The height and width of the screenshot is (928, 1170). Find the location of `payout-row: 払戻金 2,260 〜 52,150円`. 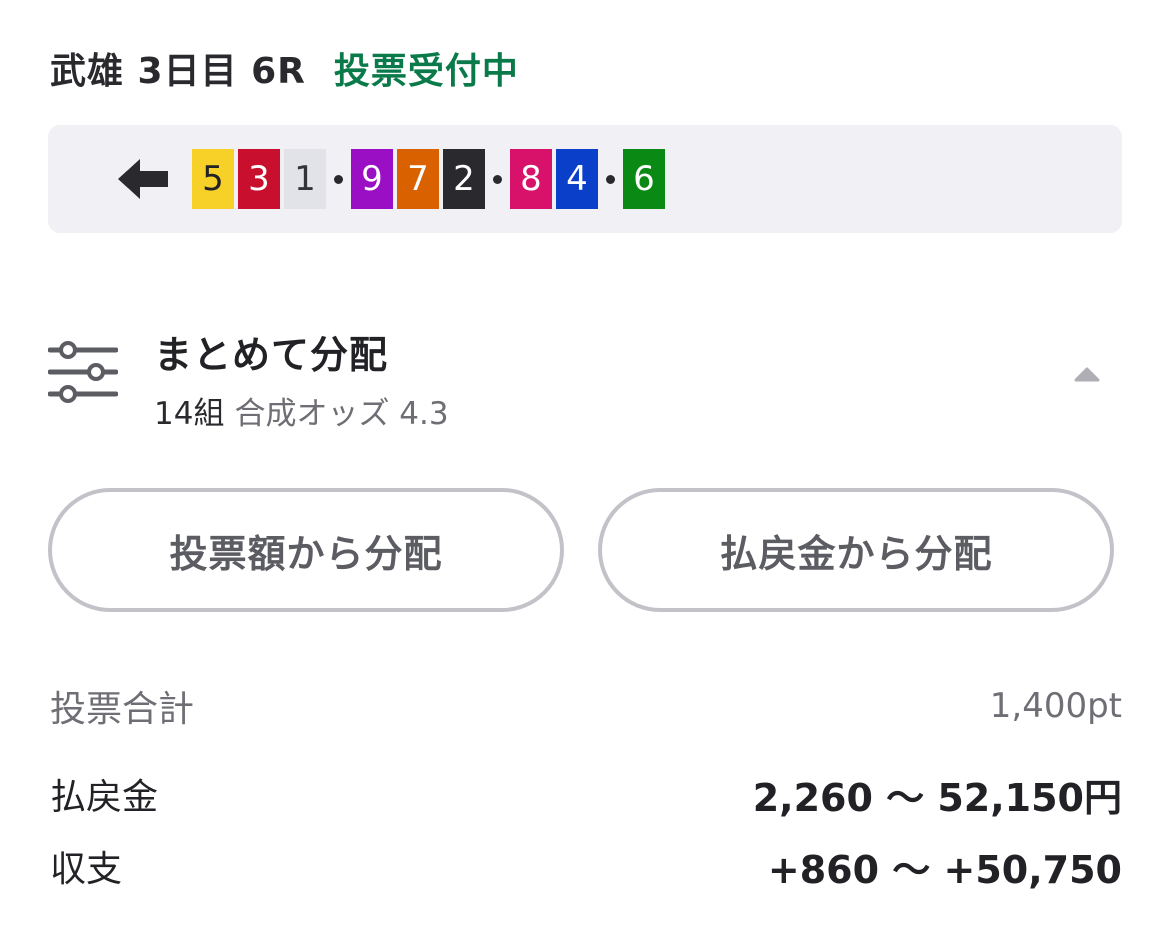

payout-row: 払戻金 2,260 〜 52,150円 is located at coordinates (586, 794).